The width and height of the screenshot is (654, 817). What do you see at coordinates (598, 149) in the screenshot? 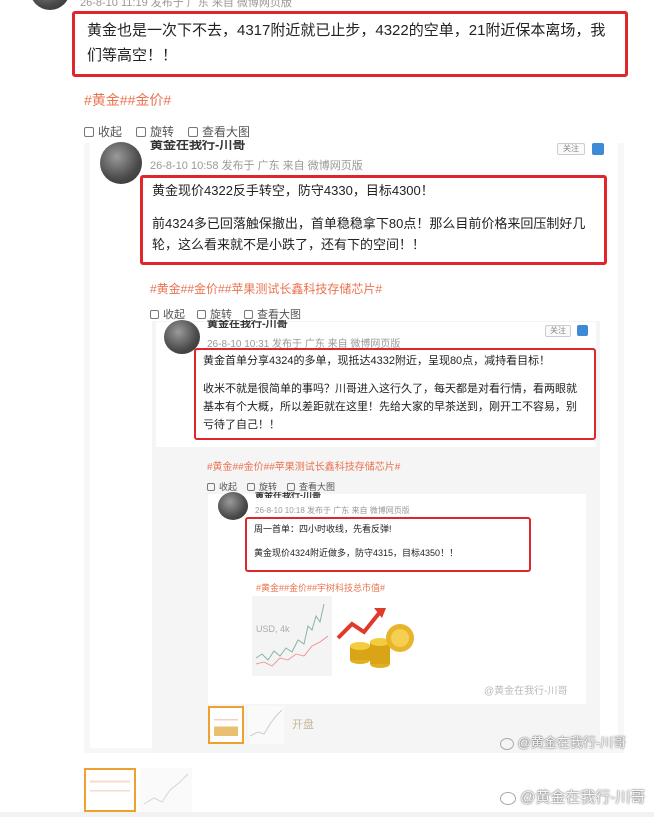
I see `post2-expand-icon` at bounding box center [598, 149].